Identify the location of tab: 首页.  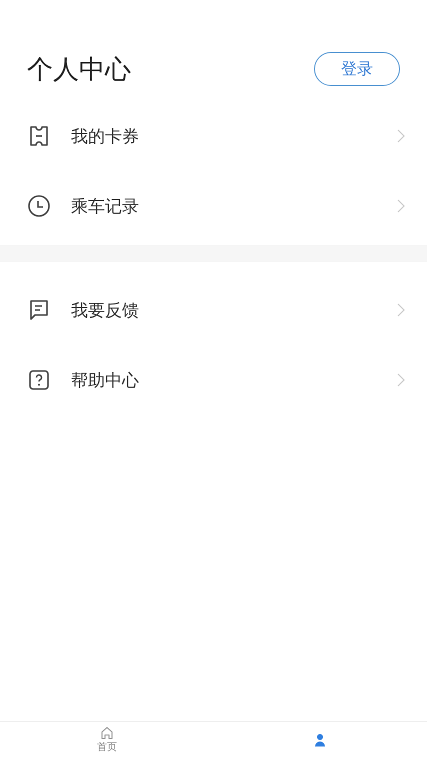
(107, 740).